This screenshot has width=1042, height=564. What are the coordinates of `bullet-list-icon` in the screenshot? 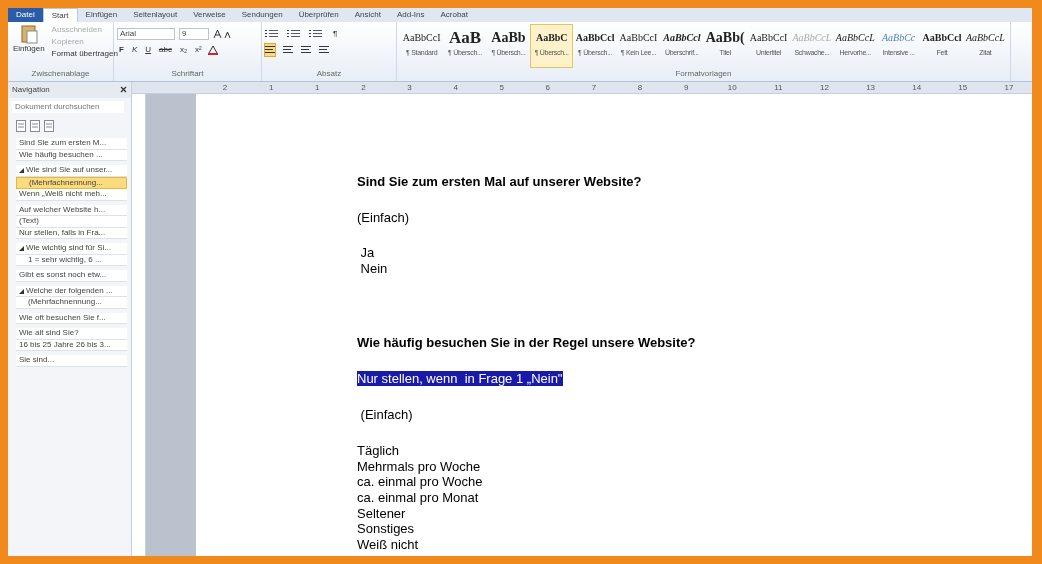 It's located at (272, 34).